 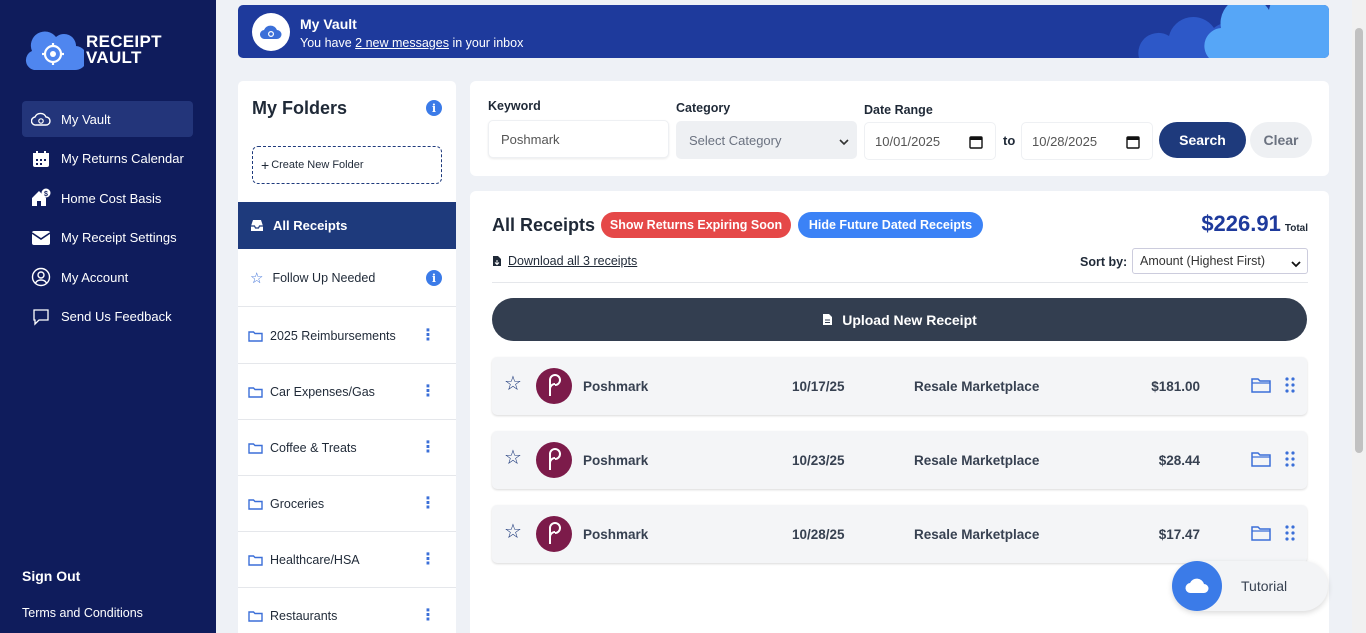 I want to click on folder-item: Coffee & Treats ⋮, so click(x=347, y=448).